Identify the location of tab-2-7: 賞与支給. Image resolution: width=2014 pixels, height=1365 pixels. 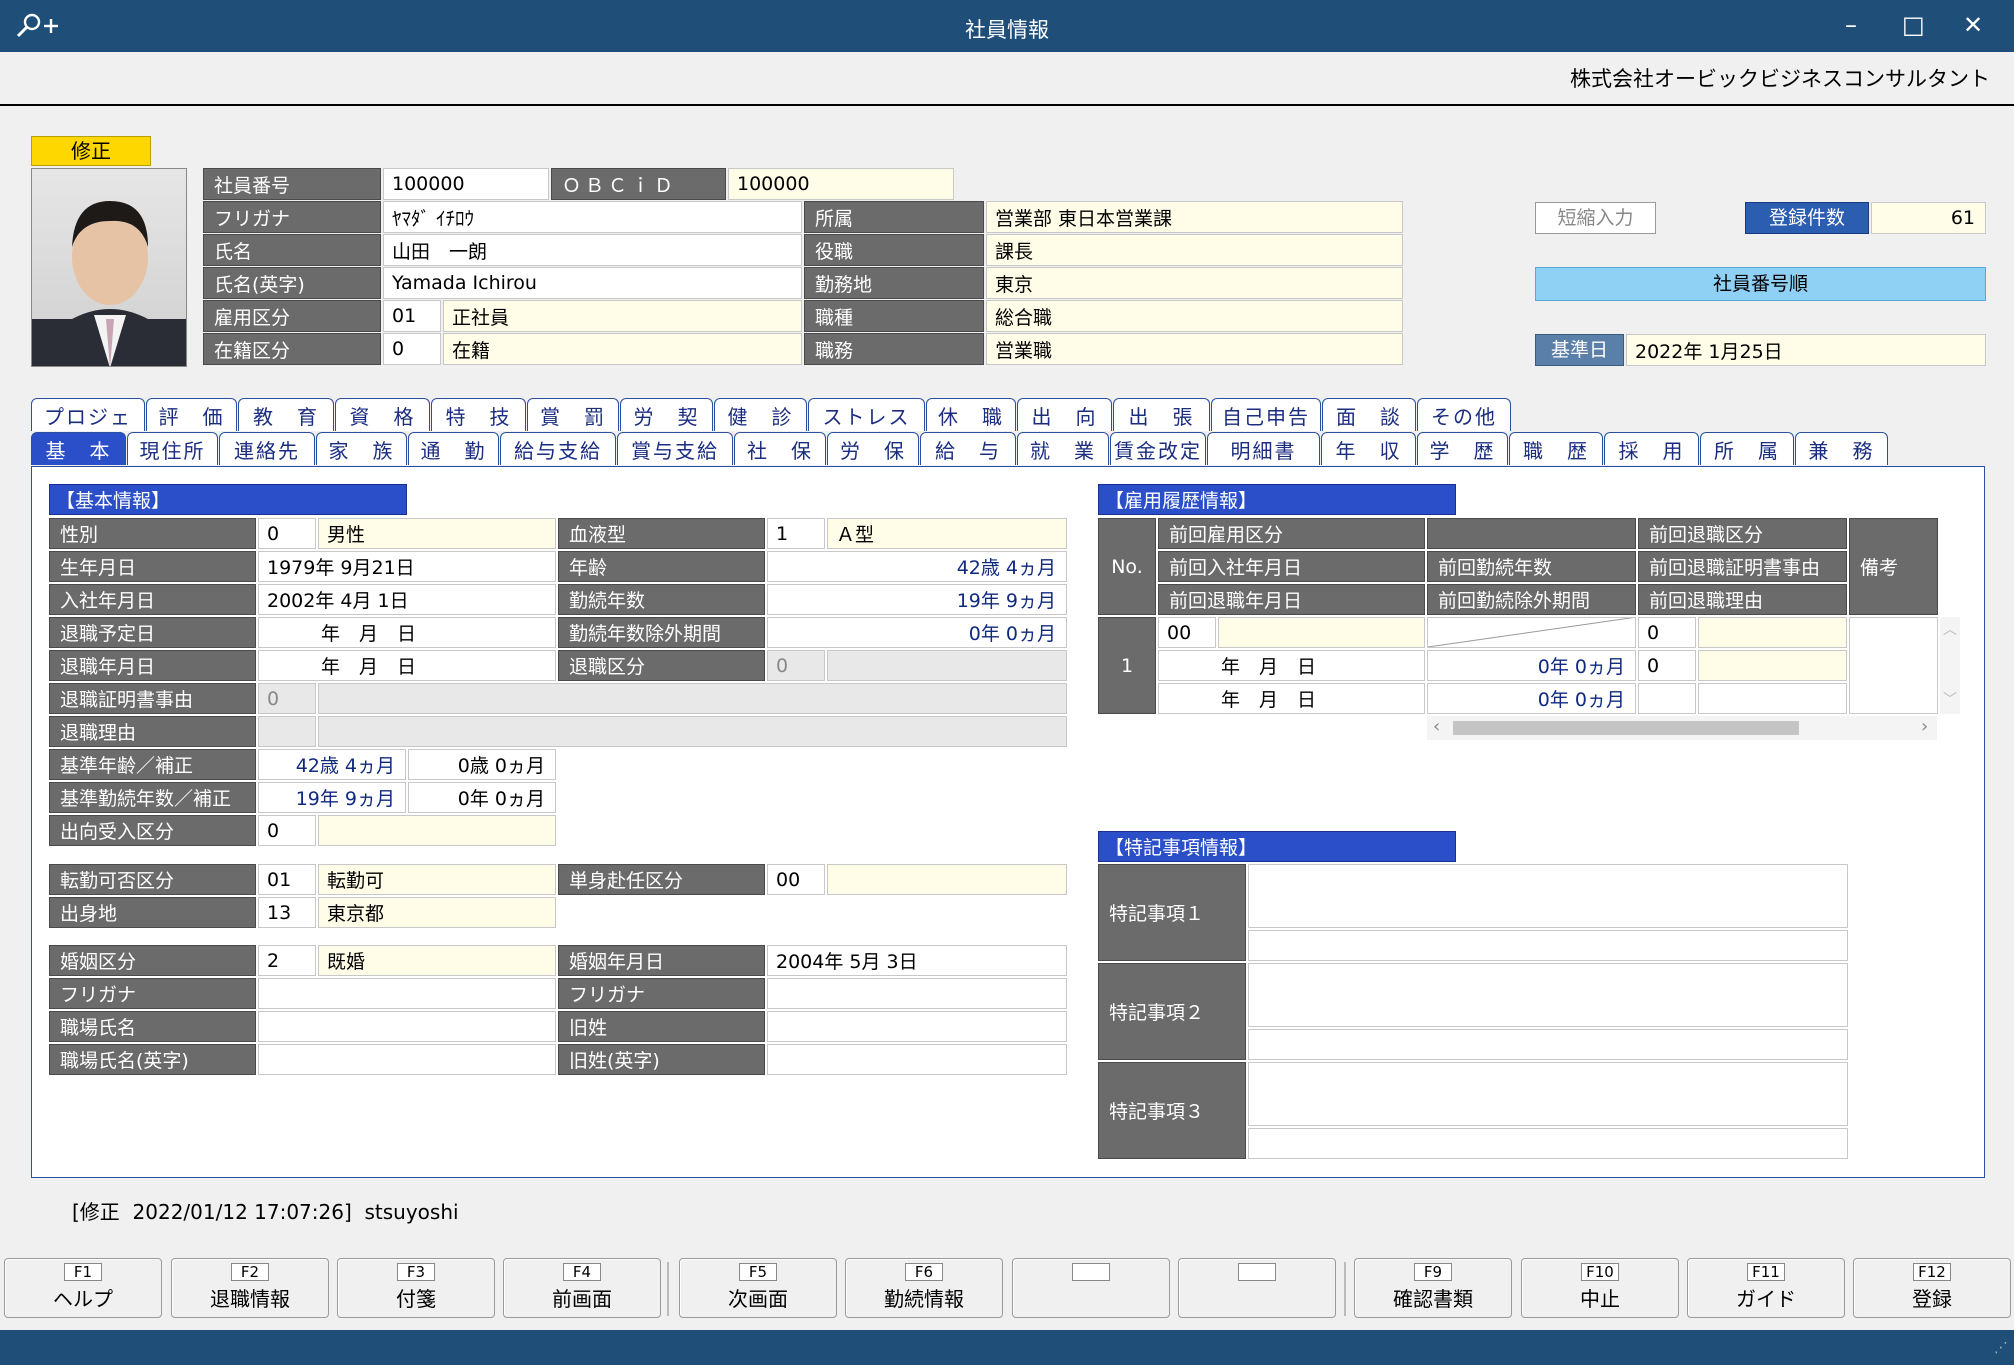
(675, 448).